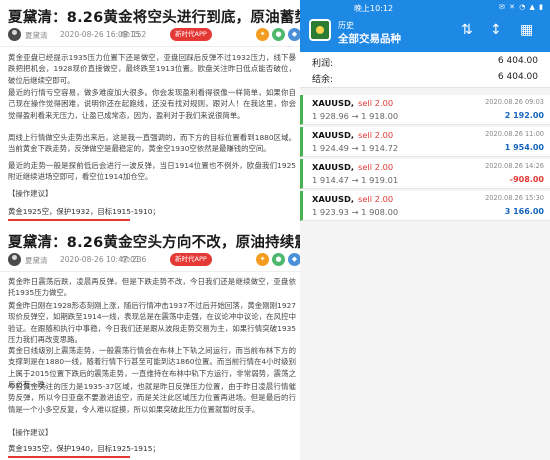  Describe the element at coordinates (524, 147) in the screenshot. I see `trade-profit: 1 954.00` at that location.